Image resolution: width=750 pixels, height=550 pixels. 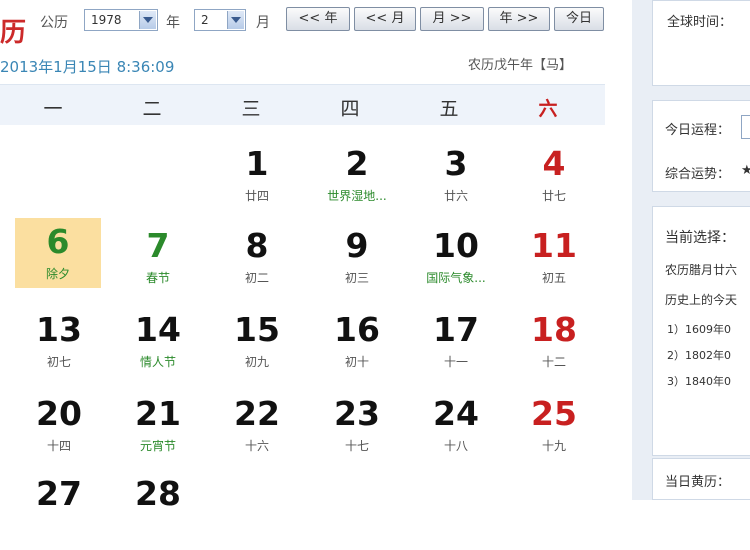 I want to click on day-cell: 21 元宵节, so click(x=158, y=430).